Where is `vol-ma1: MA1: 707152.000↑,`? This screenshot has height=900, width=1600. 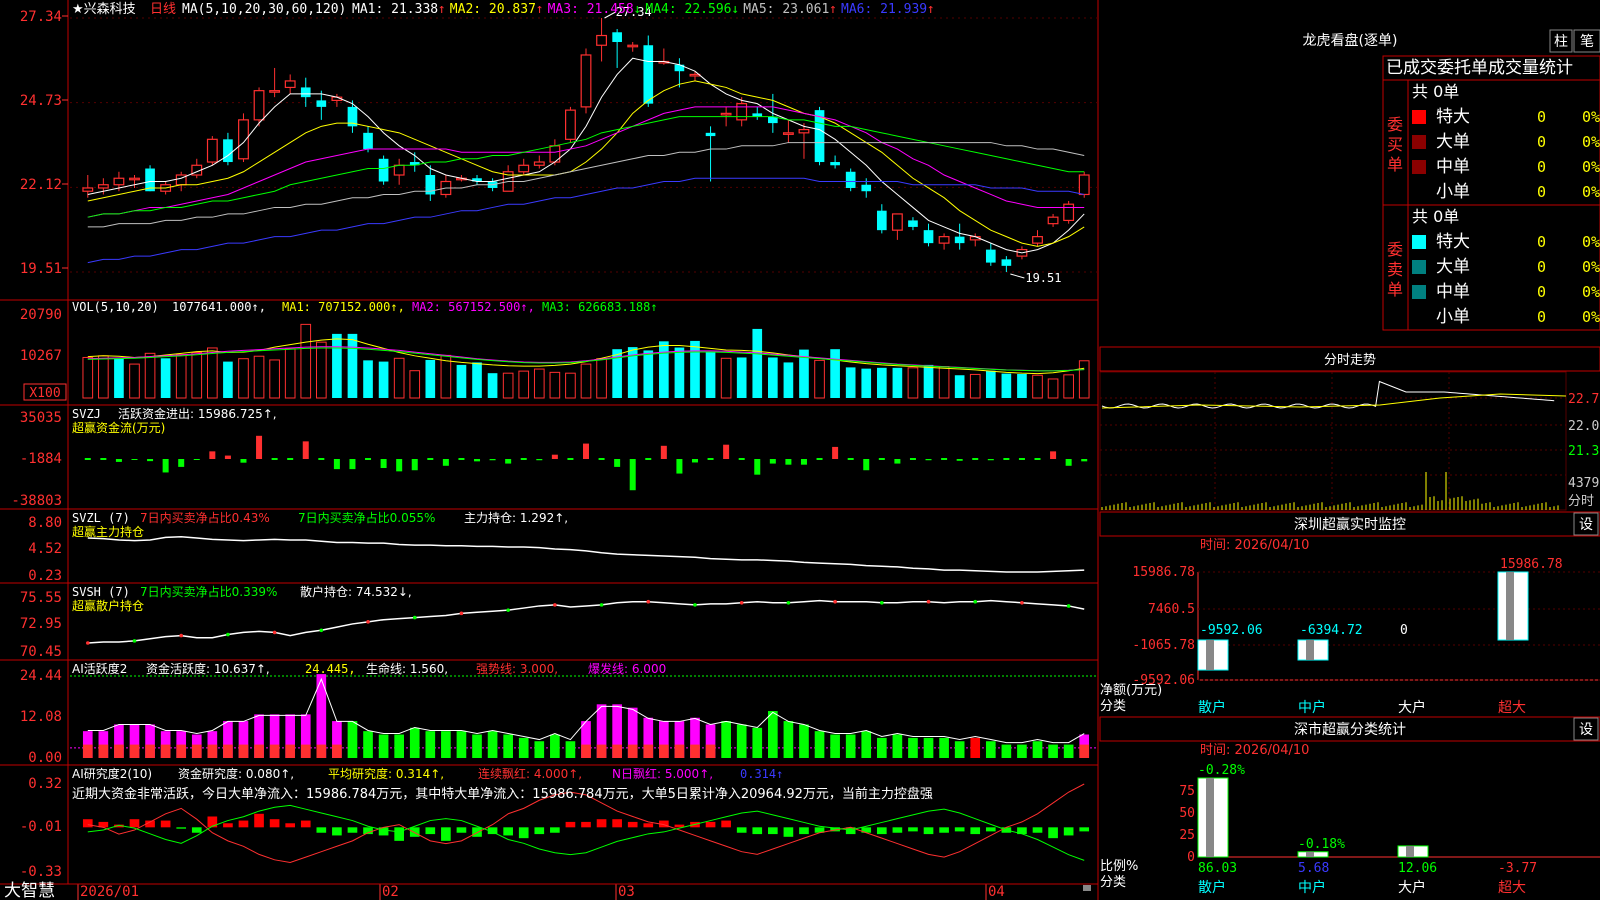
vol-ma1: MA1: 707152.000↑, is located at coordinates (343, 307).